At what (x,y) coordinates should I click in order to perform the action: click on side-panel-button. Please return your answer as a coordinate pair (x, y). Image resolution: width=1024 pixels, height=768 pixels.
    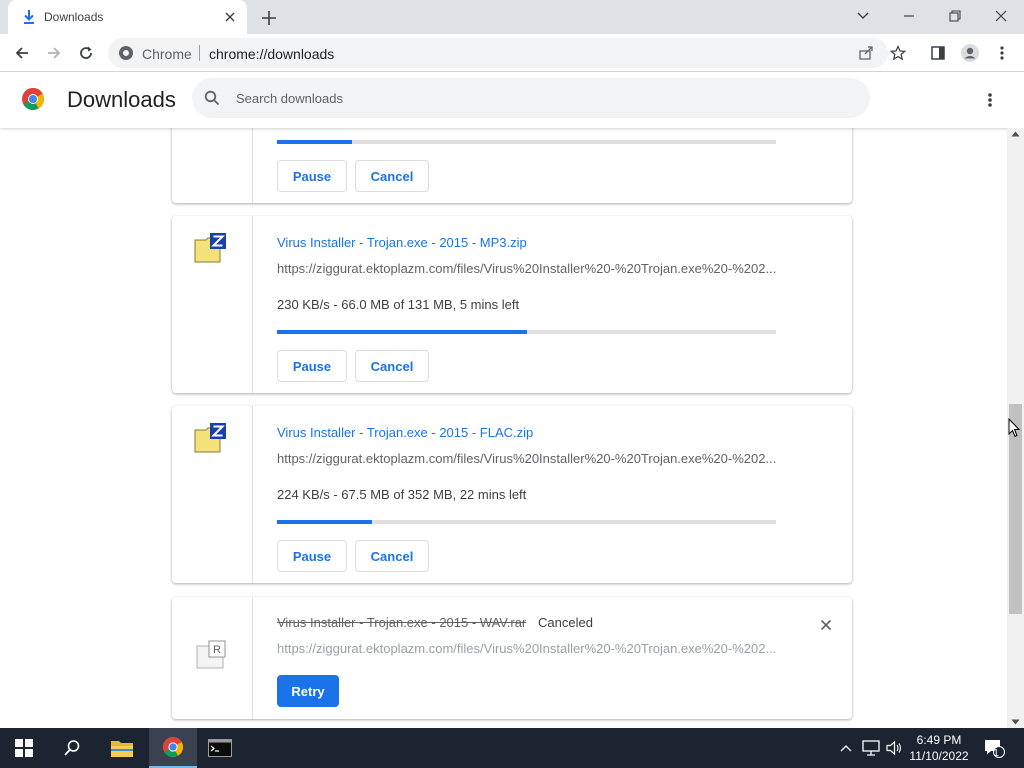
    Looking at the image, I should click on (938, 53).